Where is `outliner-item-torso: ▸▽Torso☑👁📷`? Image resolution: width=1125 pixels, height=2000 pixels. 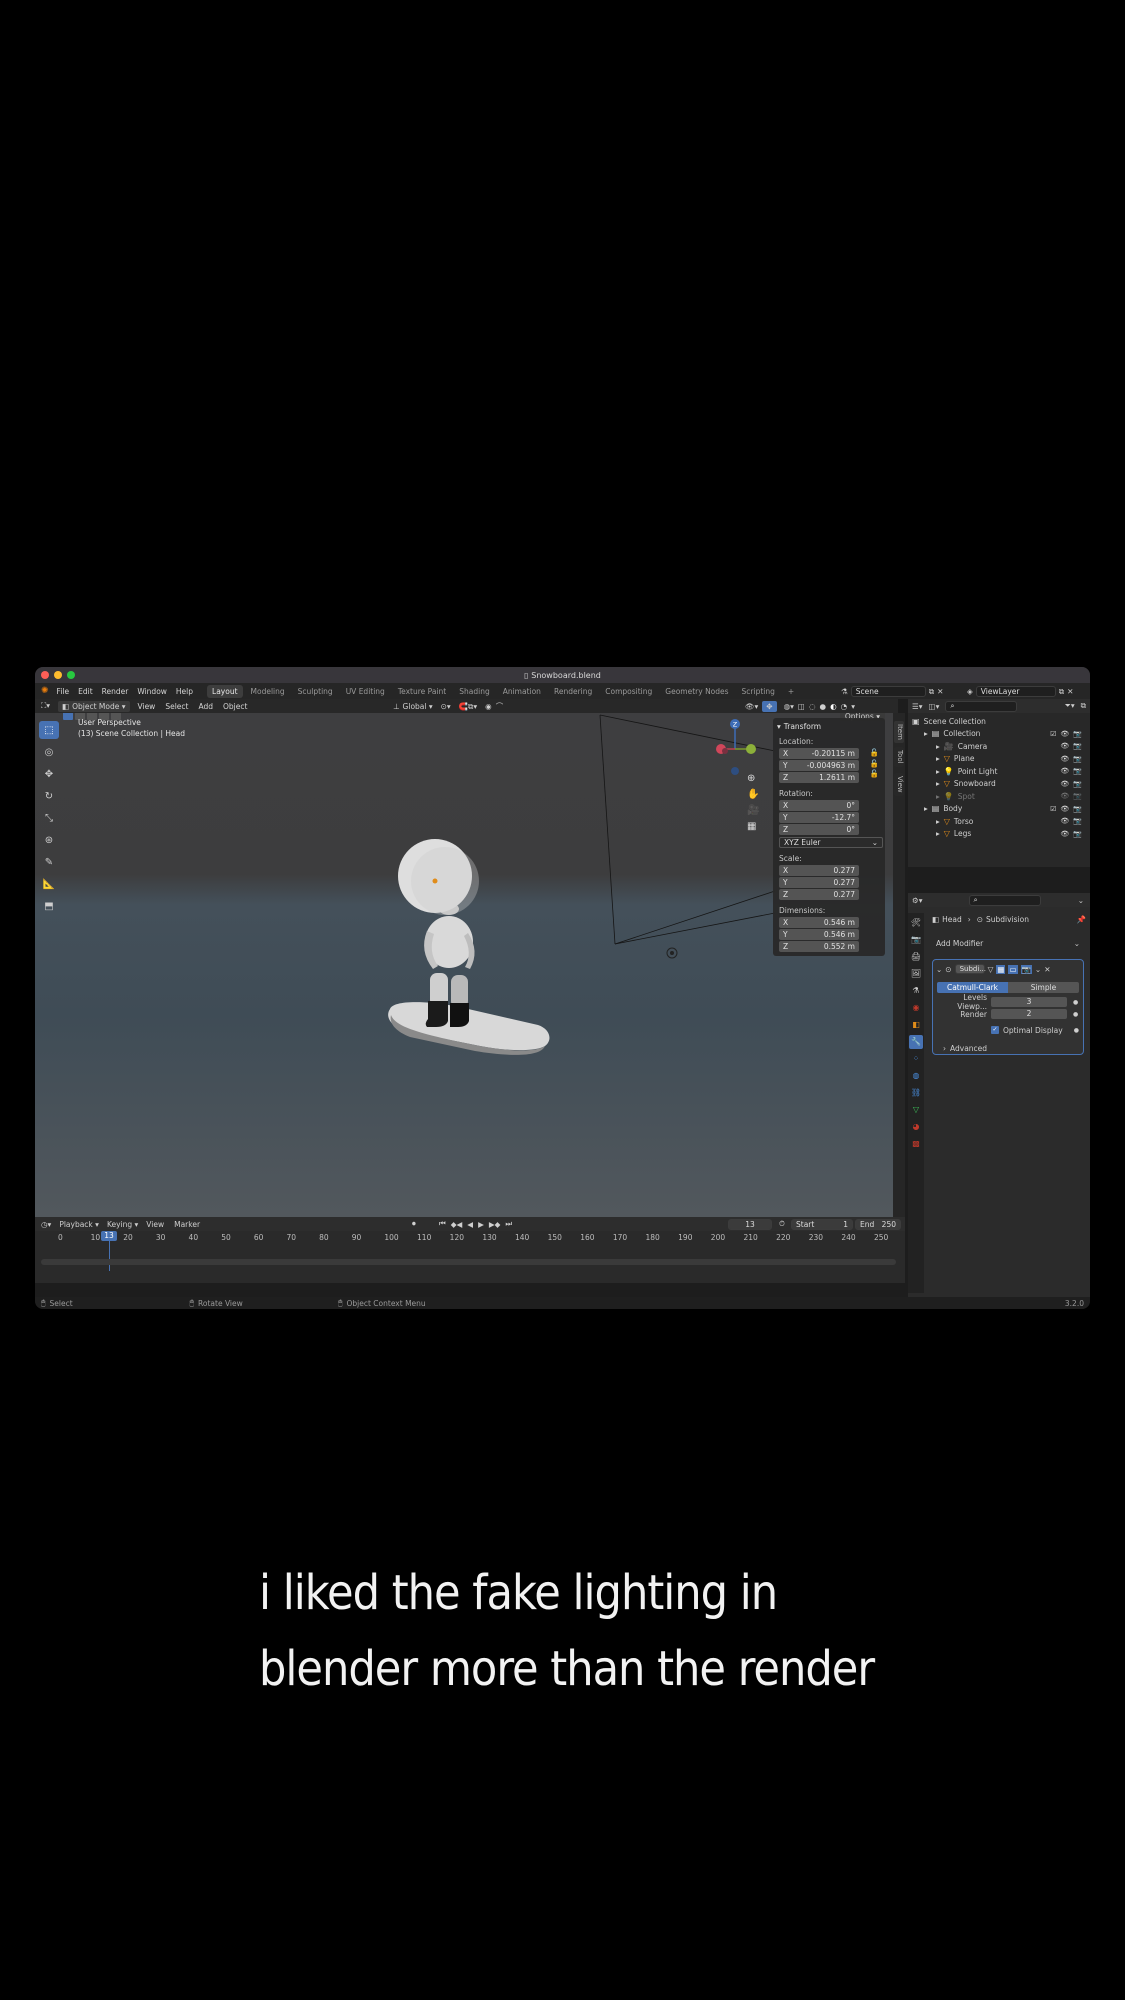 outliner-item-torso: ▸▽Torso☑👁📷 is located at coordinates (999, 821).